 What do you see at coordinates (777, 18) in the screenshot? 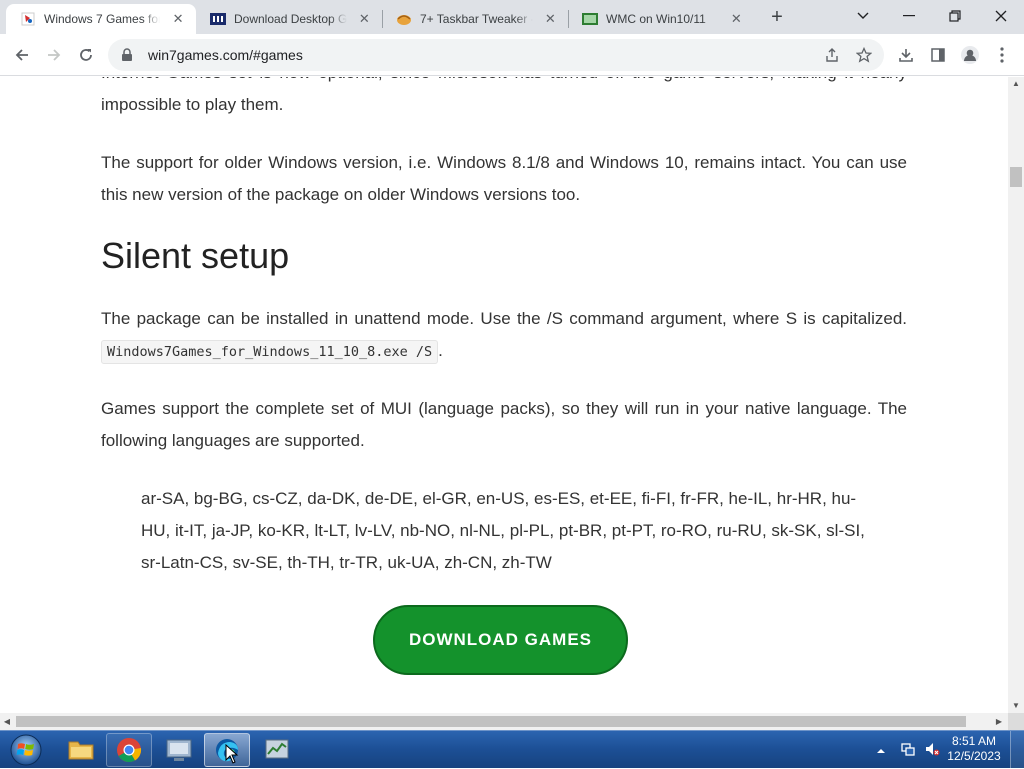
I see `new-tab-button: +` at bounding box center [777, 18].